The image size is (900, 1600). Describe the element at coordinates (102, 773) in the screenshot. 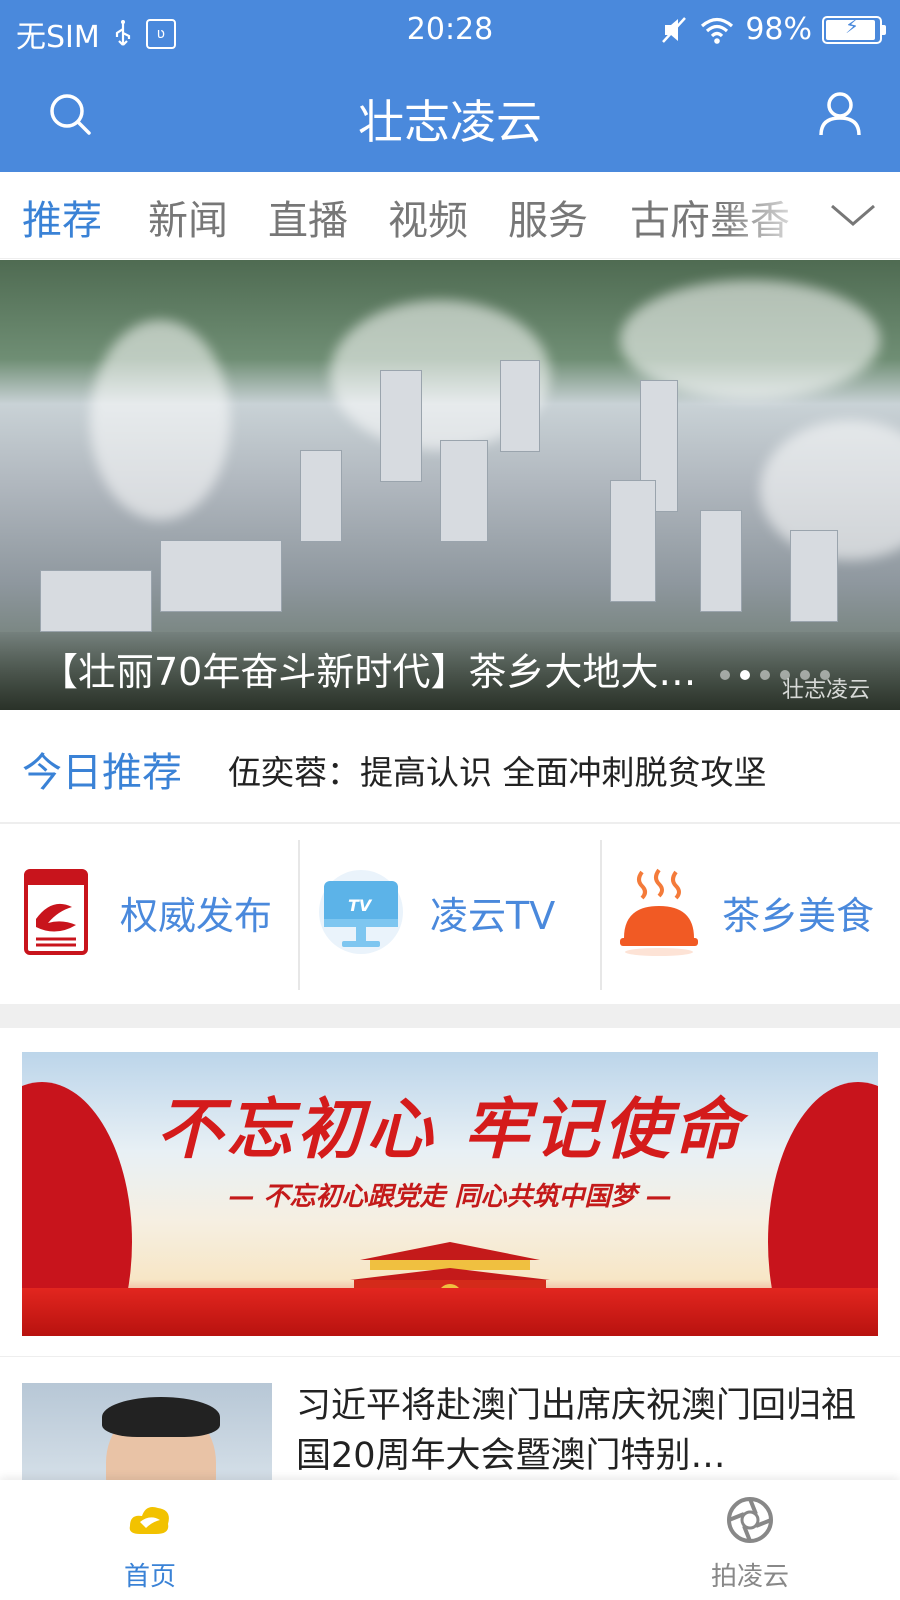

I see `today-recommend-label: 今日推荐` at that location.